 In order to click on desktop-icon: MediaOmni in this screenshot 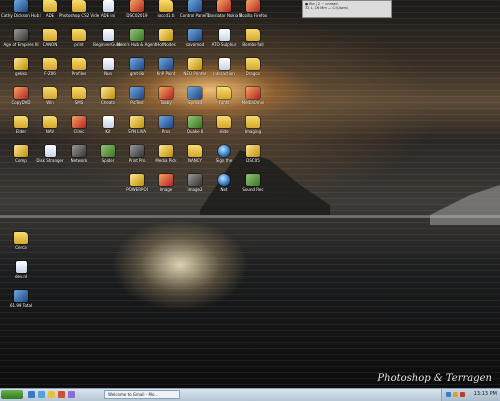, I will do `click(253, 103)`.